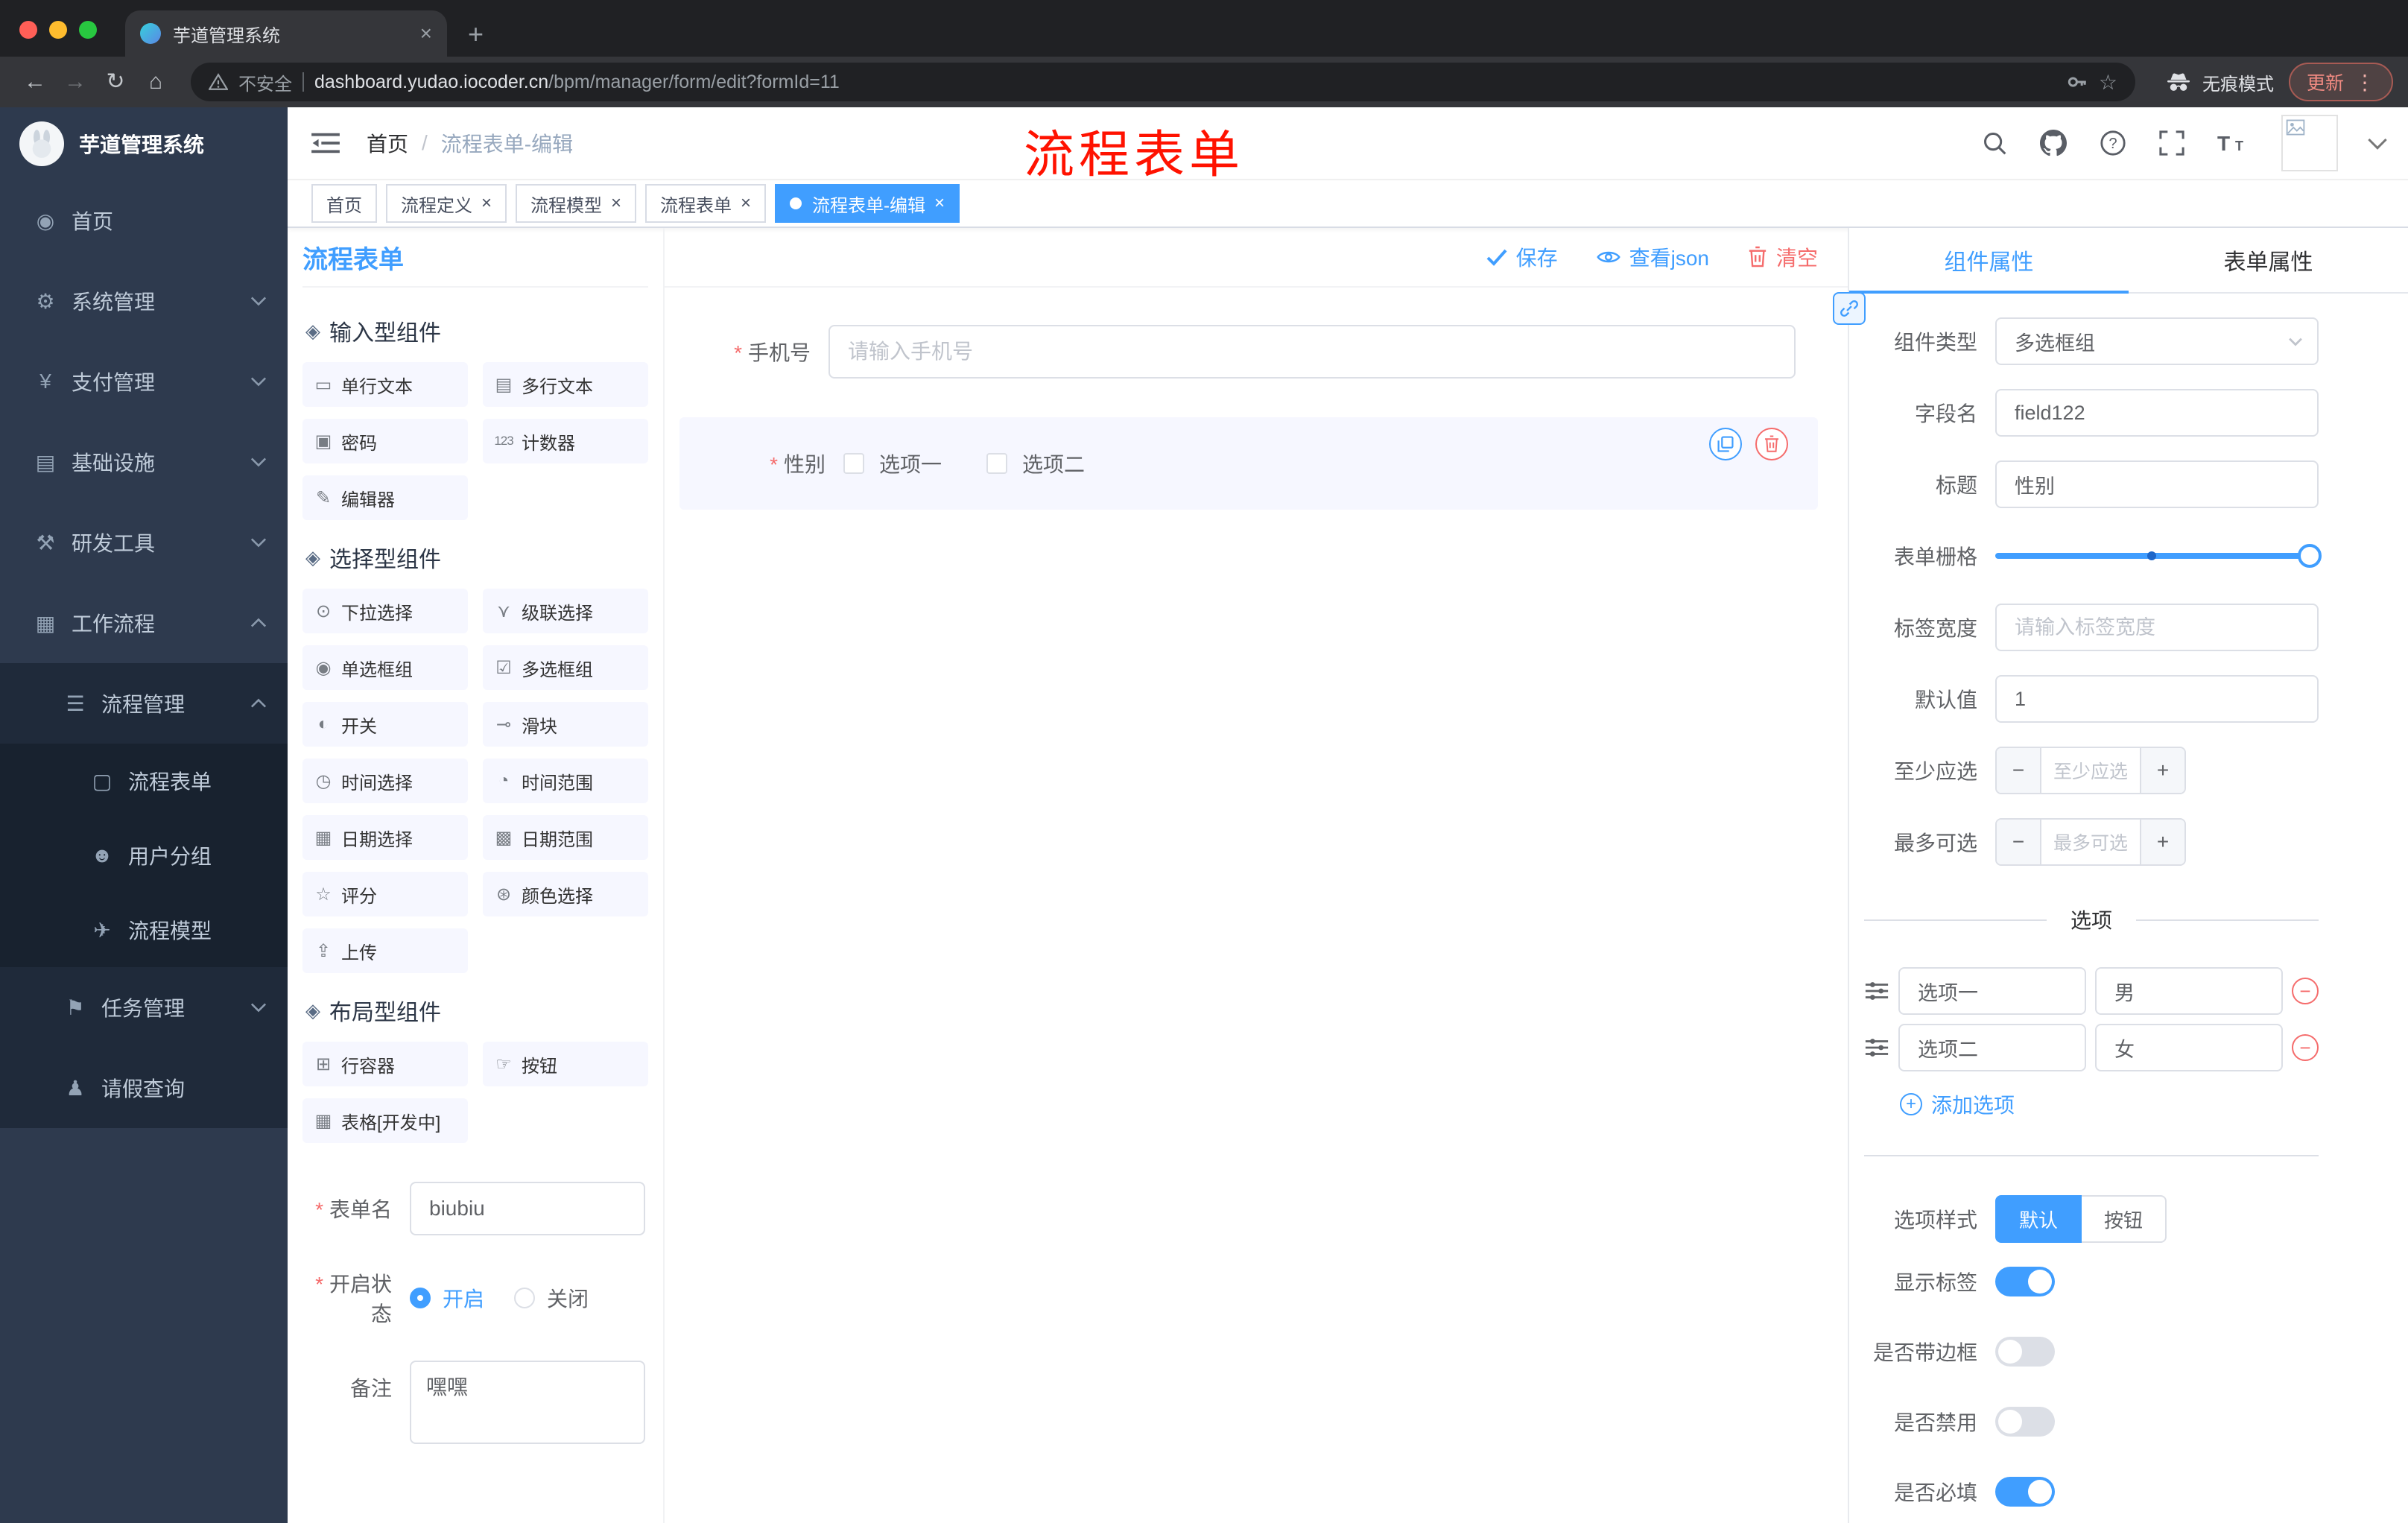 This screenshot has height=1523, width=2408. I want to click on bookmark-star-icon: ☆, so click(2108, 82).